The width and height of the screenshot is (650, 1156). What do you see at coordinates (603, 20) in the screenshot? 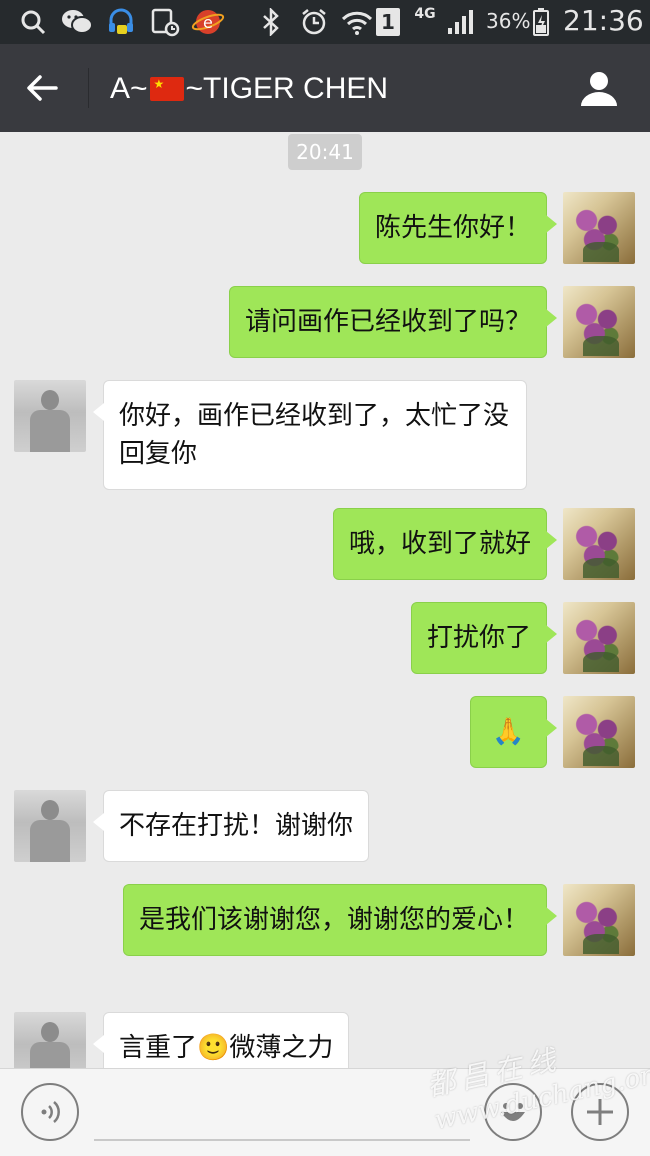
I see `clock: 21:36` at bounding box center [603, 20].